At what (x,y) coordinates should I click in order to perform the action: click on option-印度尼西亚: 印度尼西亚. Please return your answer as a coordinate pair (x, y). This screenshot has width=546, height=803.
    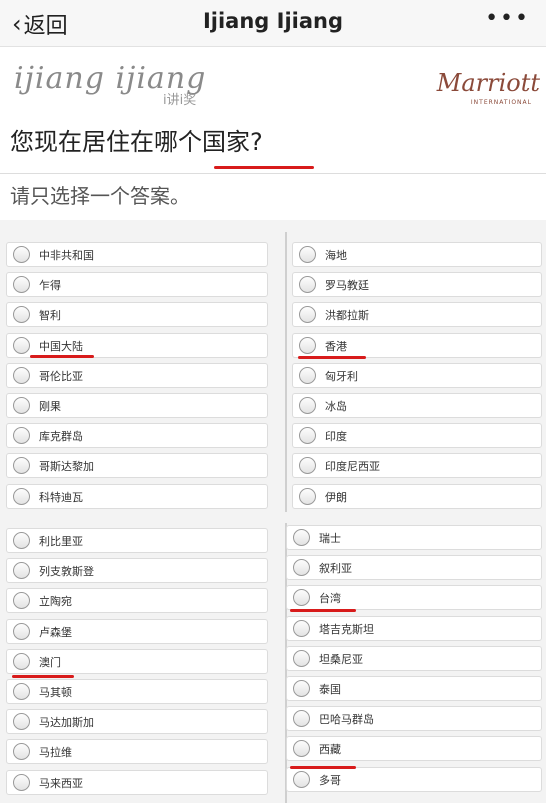
    Looking at the image, I should click on (417, 466).